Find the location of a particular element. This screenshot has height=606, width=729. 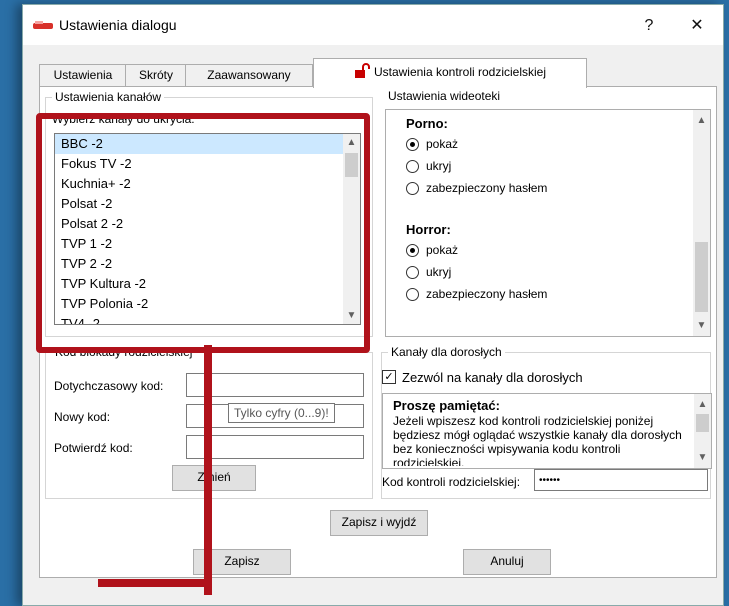

help-icon: ? is located at coordinates (649, 25).